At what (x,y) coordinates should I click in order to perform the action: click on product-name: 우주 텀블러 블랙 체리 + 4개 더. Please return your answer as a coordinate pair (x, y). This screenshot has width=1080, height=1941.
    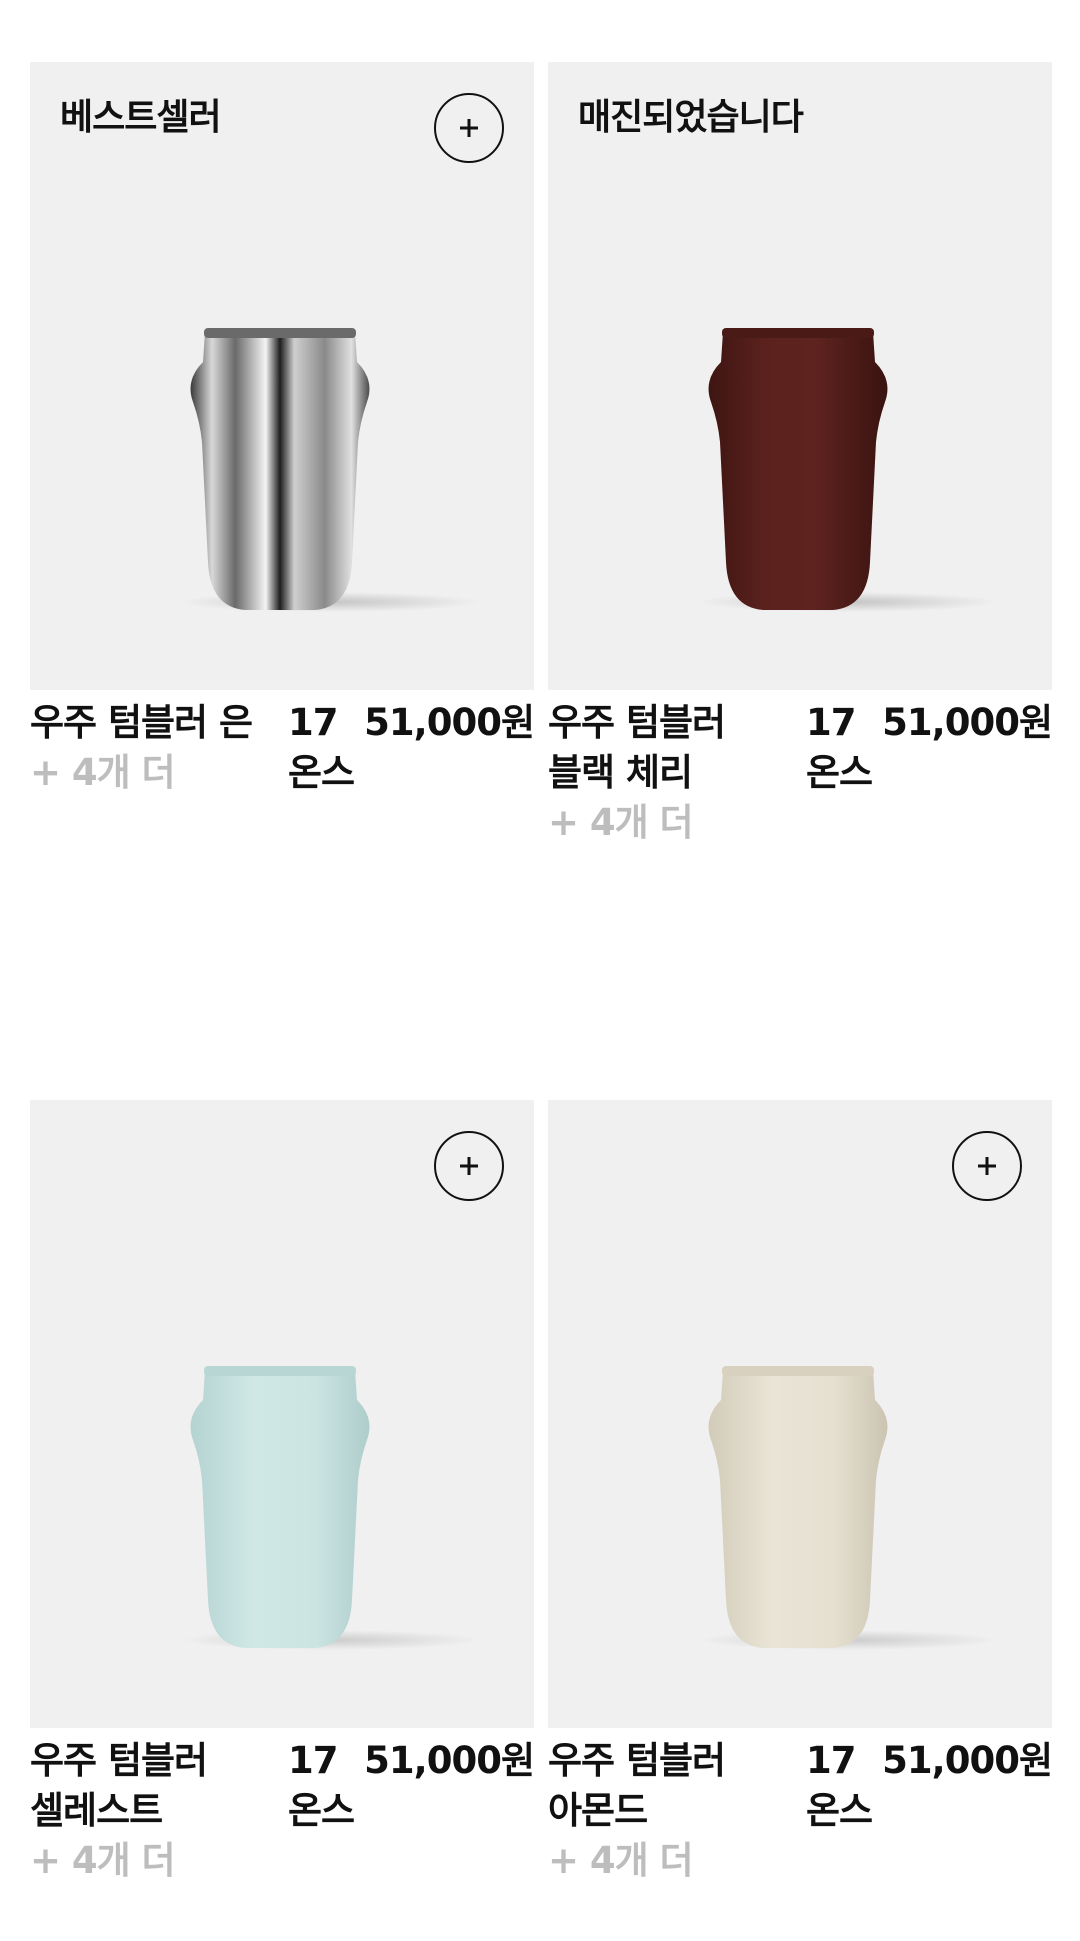
    Looking at the image, I should click on (663, 773).